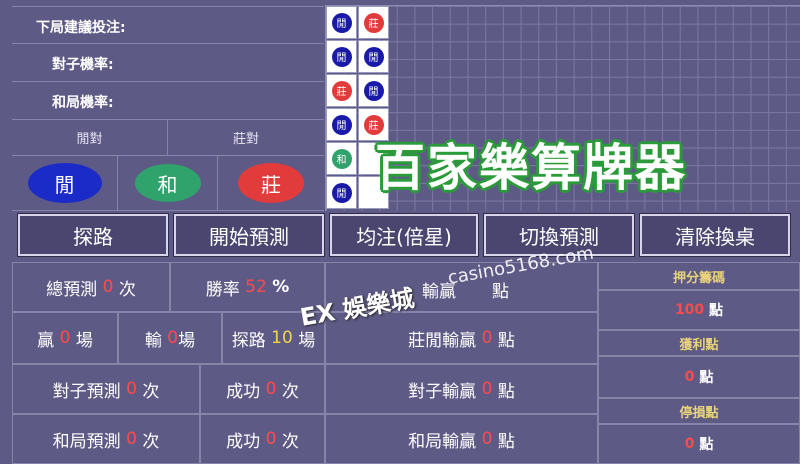  I want to click on win-value: 0, so click(65, 338).